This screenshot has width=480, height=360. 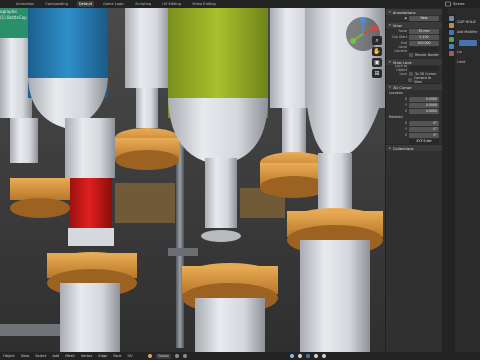 I want to click on transform-orientation-dropdown: Global, so click(x=163, y=356).